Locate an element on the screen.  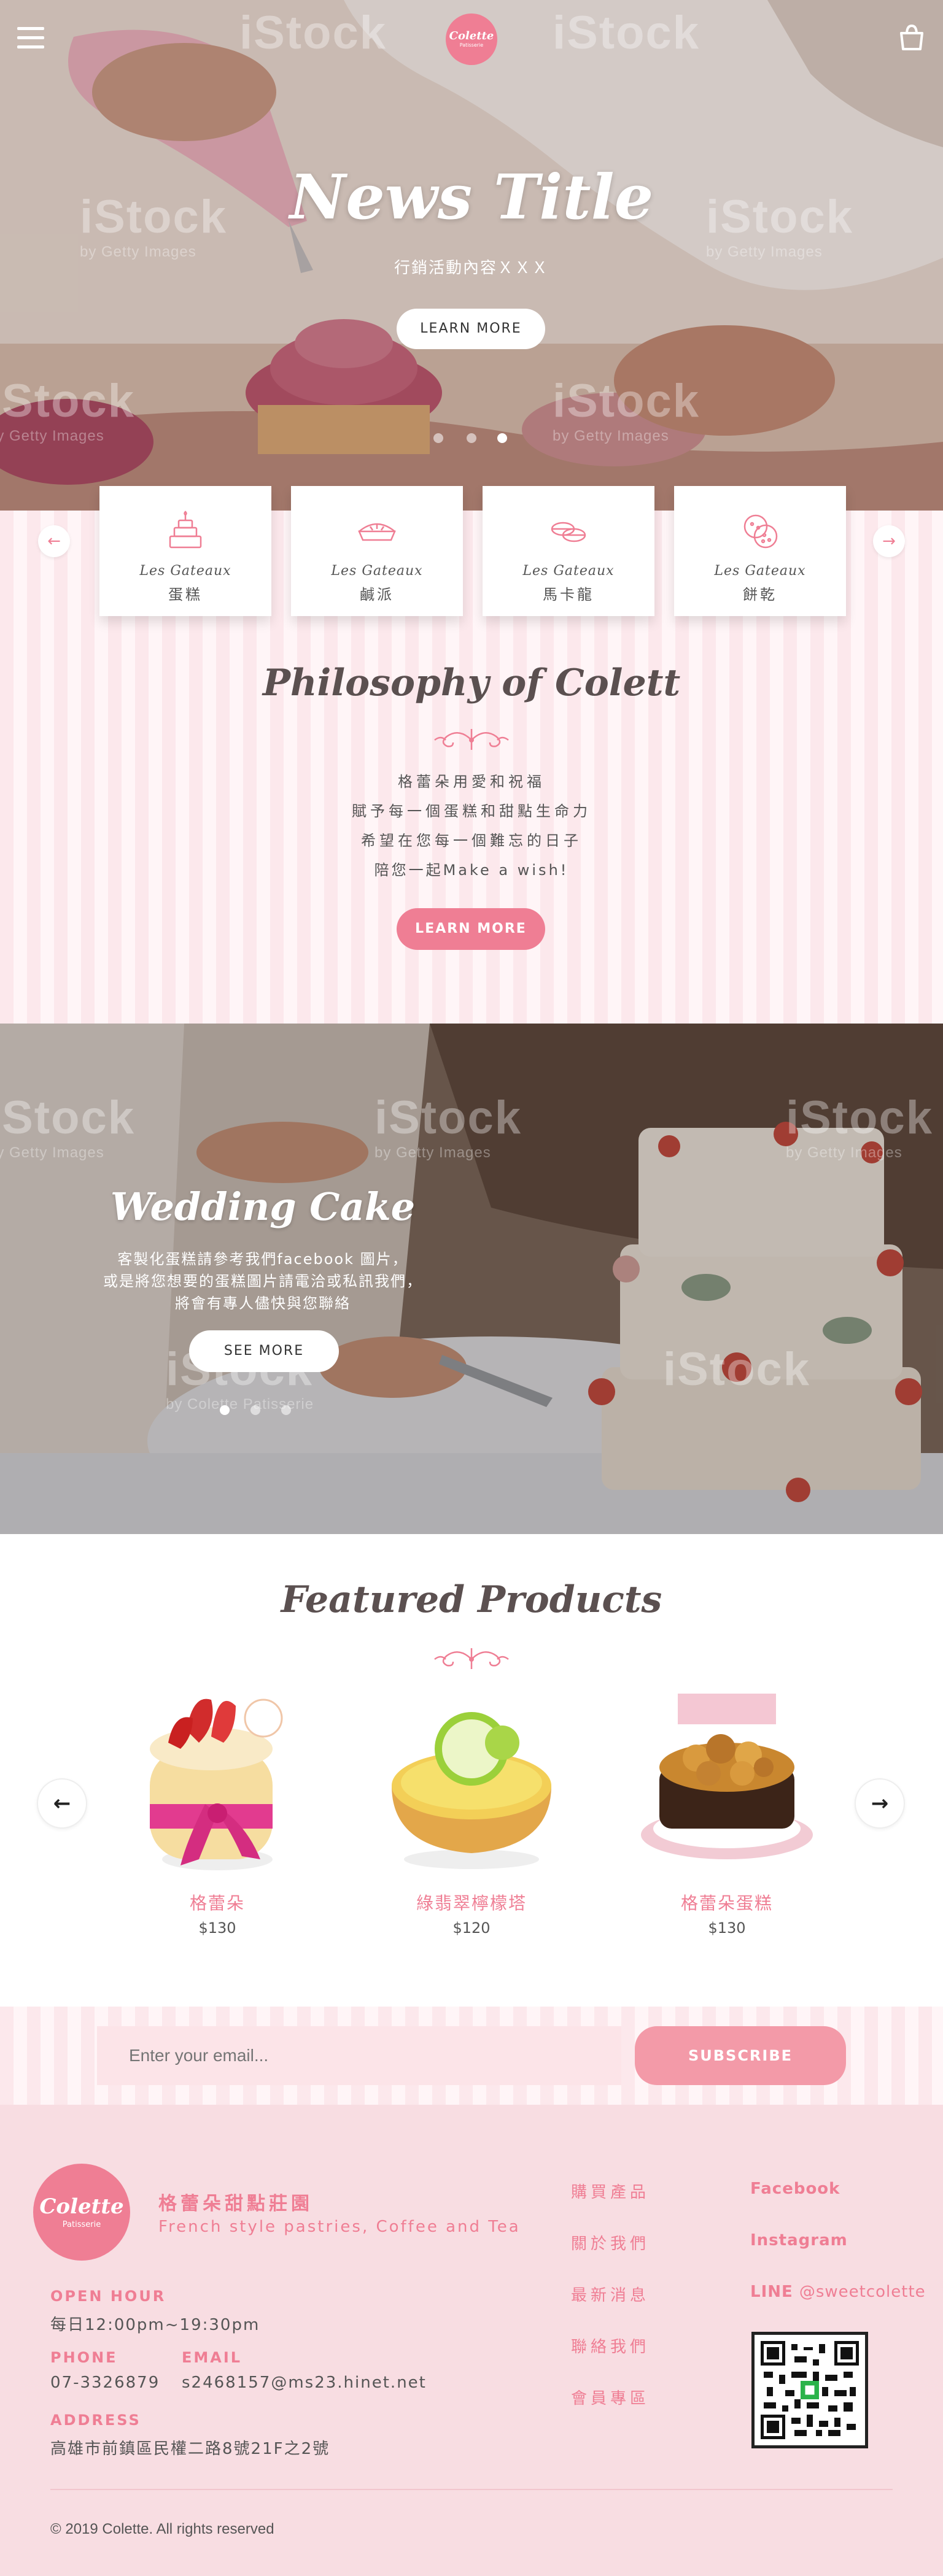
category-prev-button: ← is located at coordinates (54, 541).